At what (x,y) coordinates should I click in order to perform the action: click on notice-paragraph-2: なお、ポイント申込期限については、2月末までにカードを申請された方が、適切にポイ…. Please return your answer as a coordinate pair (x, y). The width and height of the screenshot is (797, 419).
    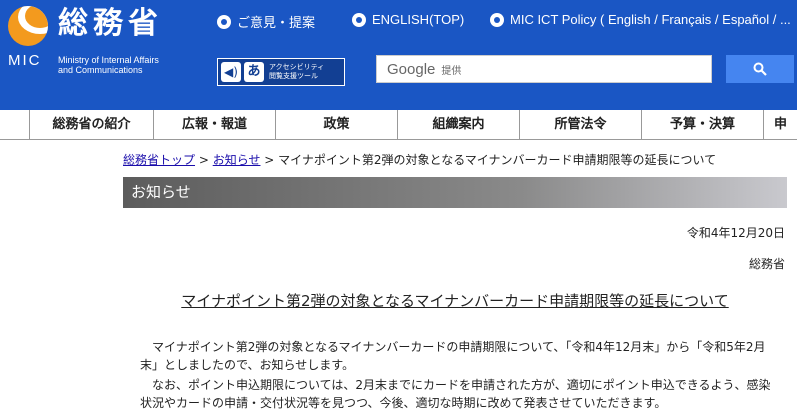
    Looking at the image, I should click on (455, 394).